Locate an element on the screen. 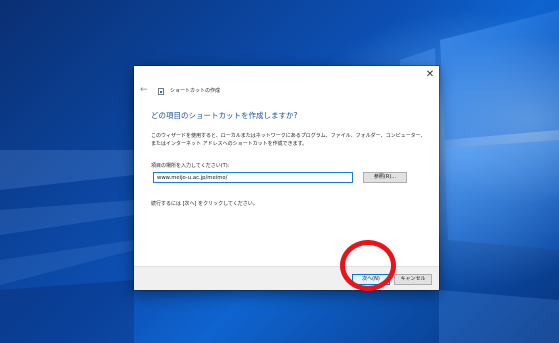 The height and width of the screenshot is (343, 559). cancel-button: キャンセル is located at coordinates (413, 279).